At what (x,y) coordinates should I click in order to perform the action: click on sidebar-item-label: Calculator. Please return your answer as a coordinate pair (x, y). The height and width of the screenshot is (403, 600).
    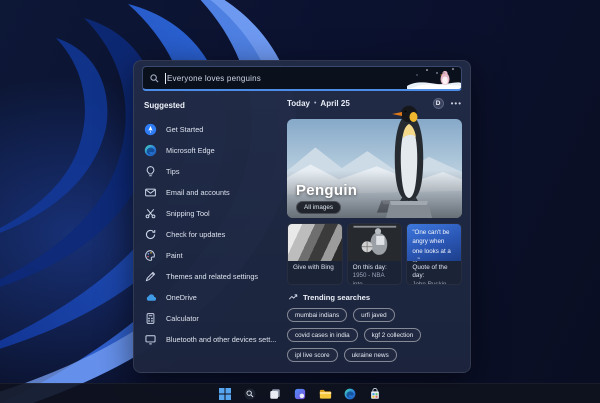
    Looking at the image, I should click on (182, 318).